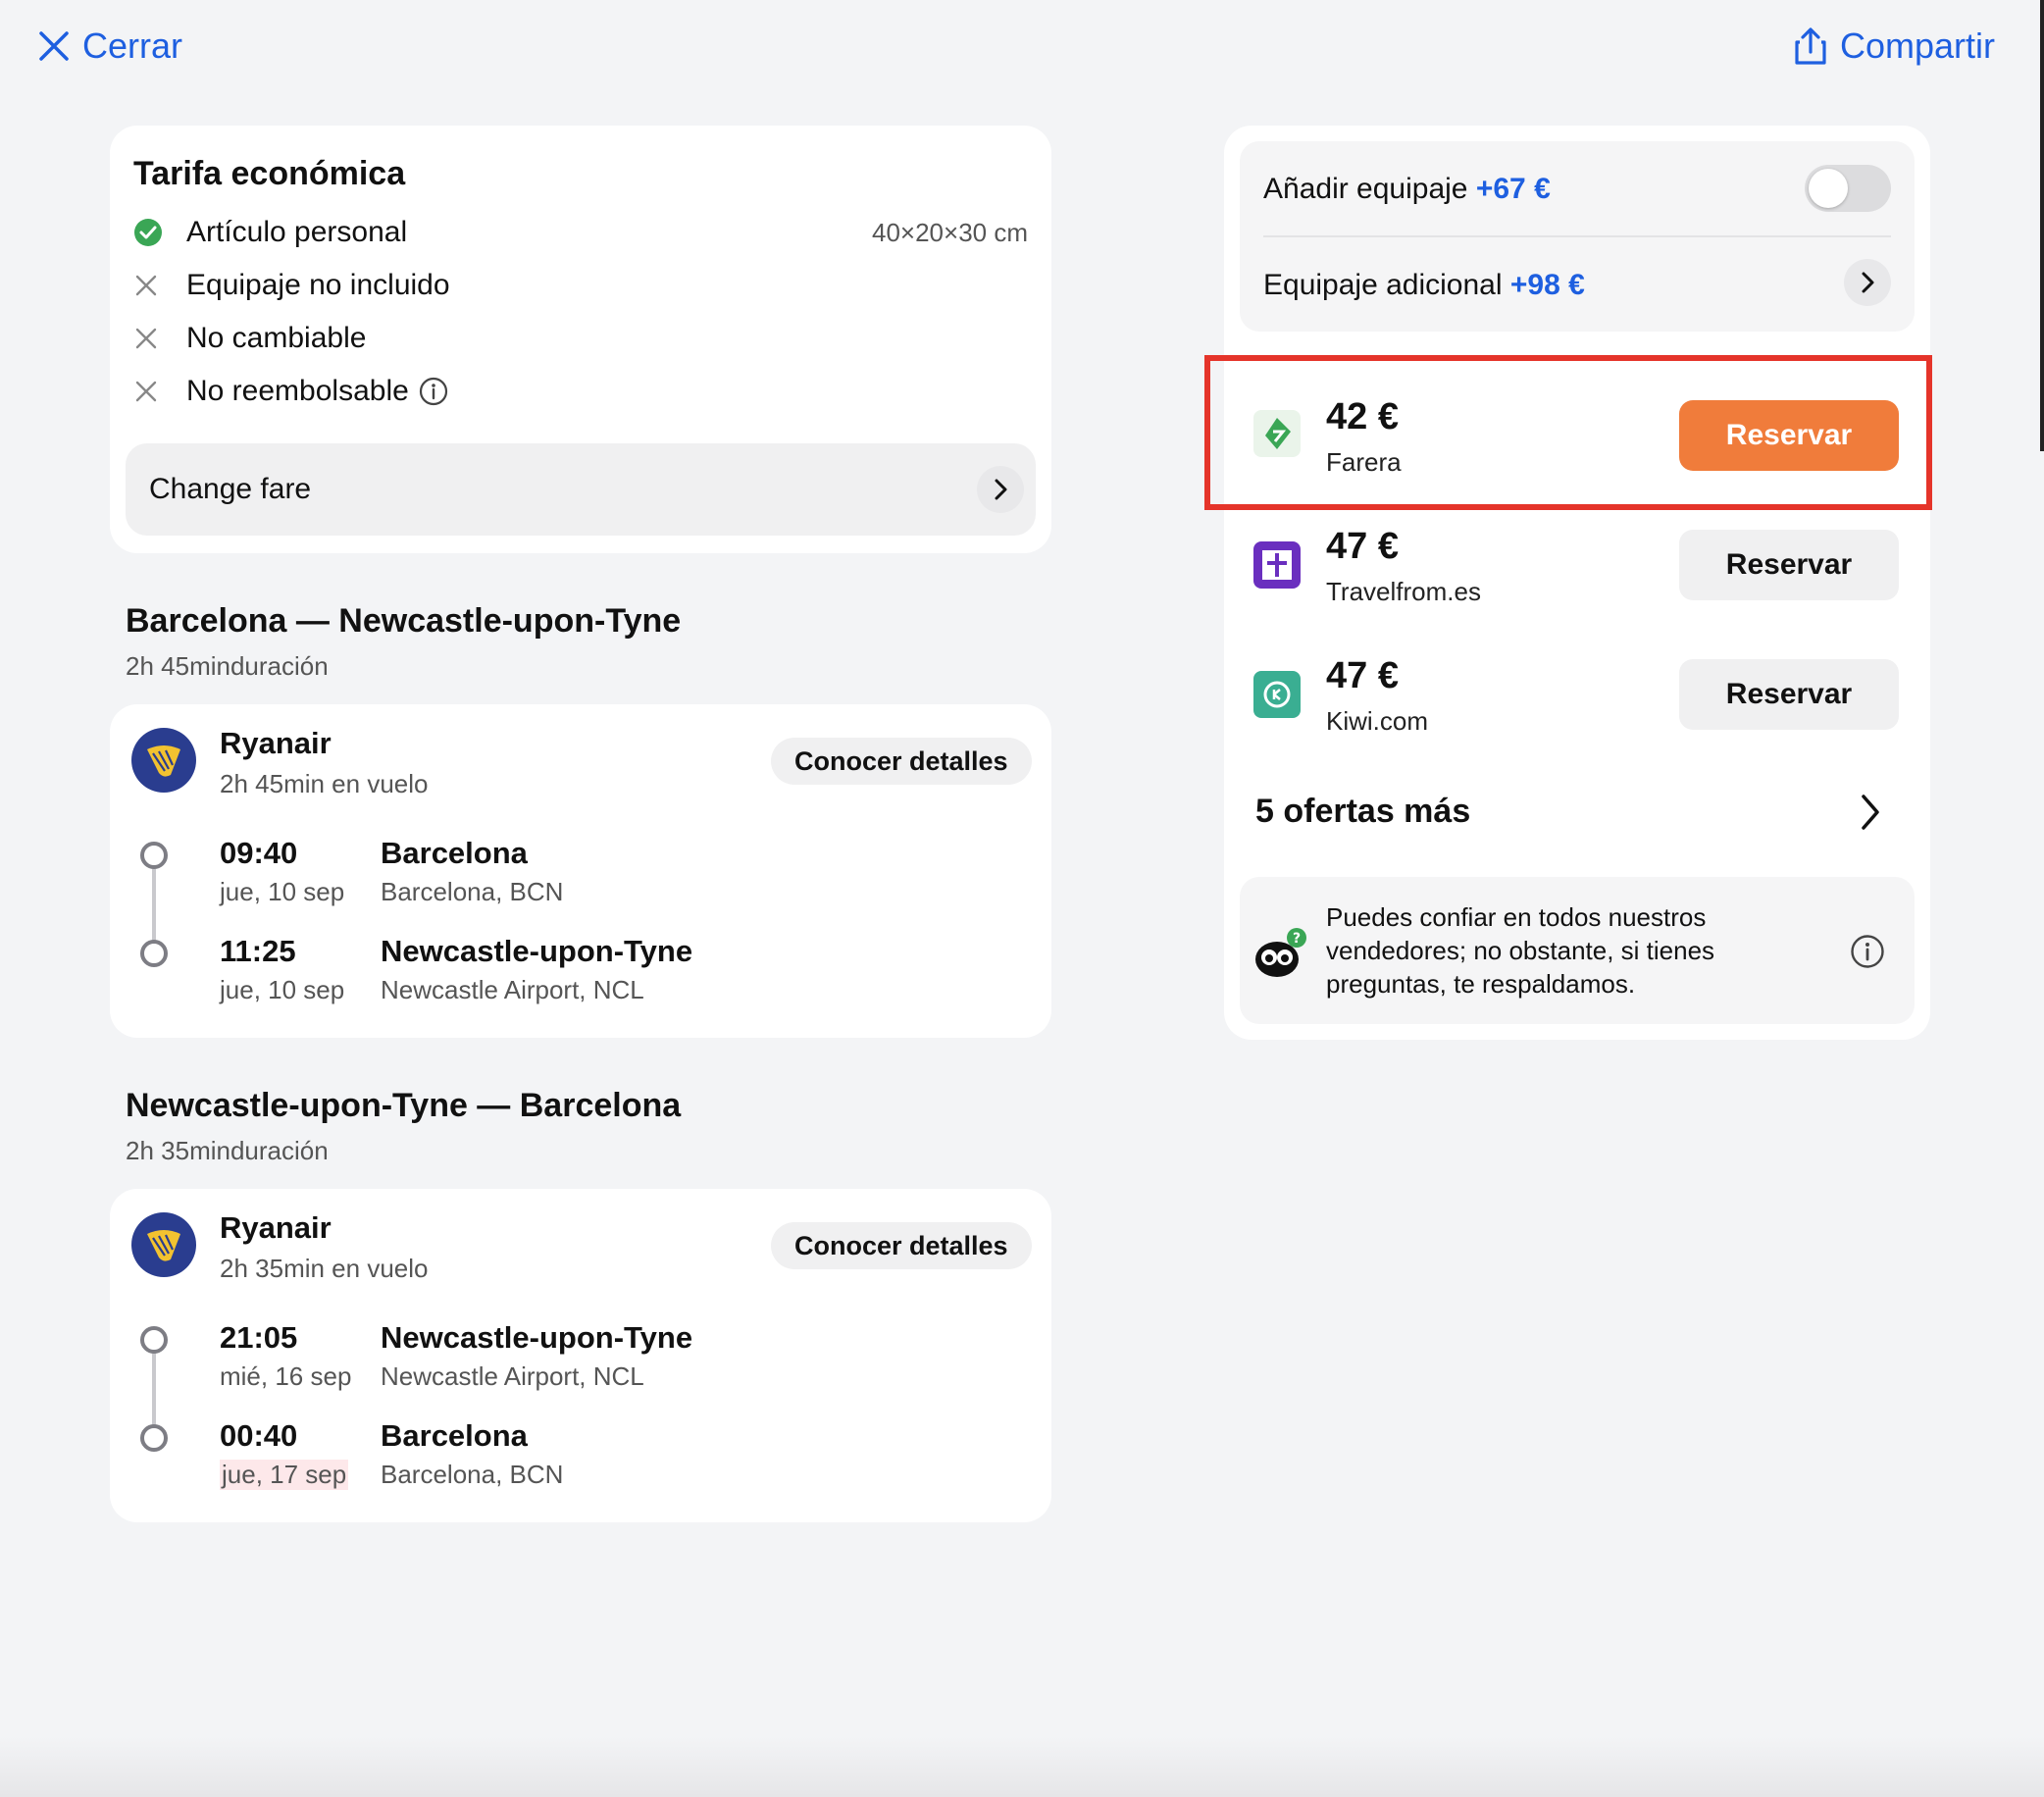 This screenshot has width=2044, height=1797. What do you see at coordinates (54, 46) in the screenshot?
I see `close-icon` at bounding box center [54, 46].